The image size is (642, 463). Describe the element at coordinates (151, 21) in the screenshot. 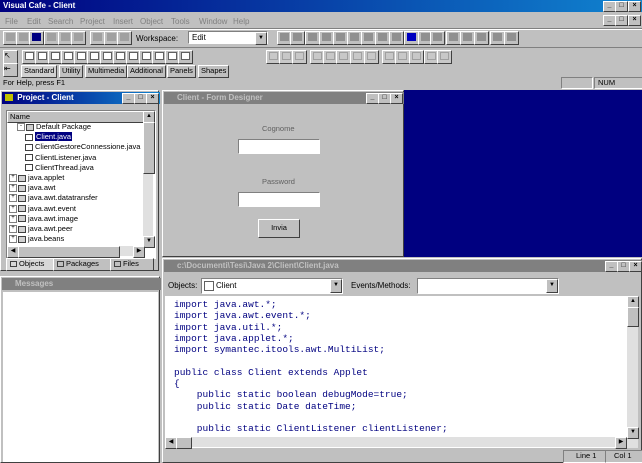

I see `menu-object: Object` at that location.